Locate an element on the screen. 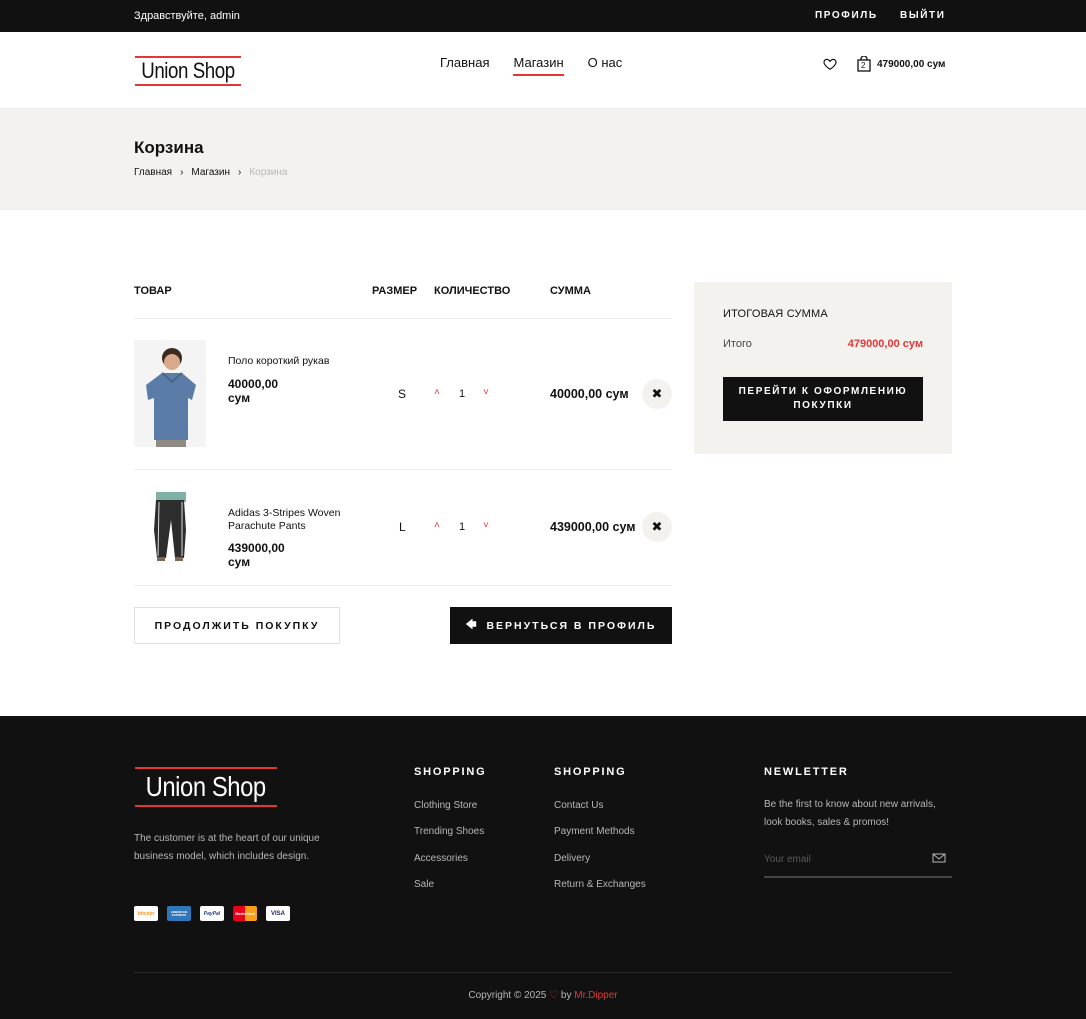  product-name: Поло короткий рукав is located at coordinates (293, 361).